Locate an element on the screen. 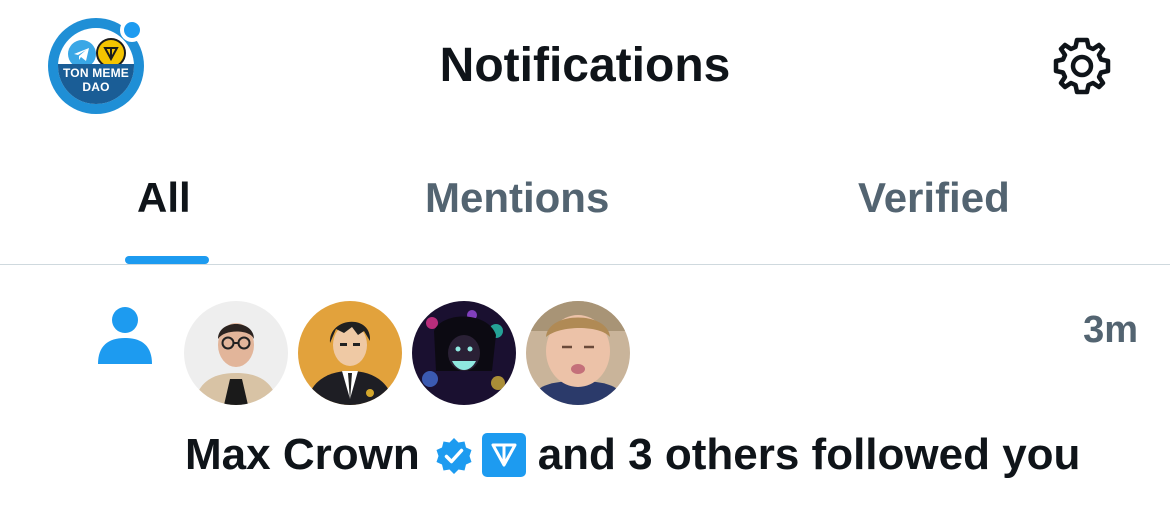  tab-verified-label: Verified is located at coordinates (934, 197).